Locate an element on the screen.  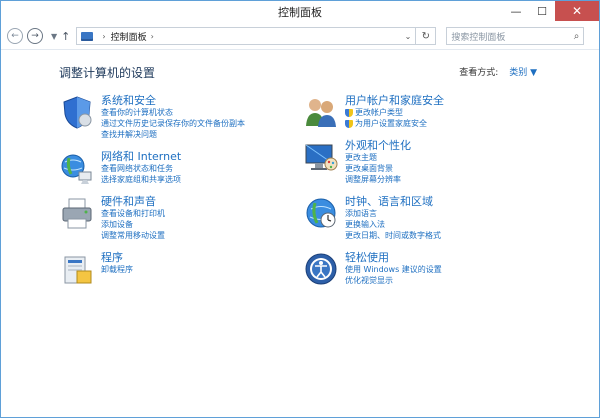
minimize-button: — is located at coordinates (516, 11).